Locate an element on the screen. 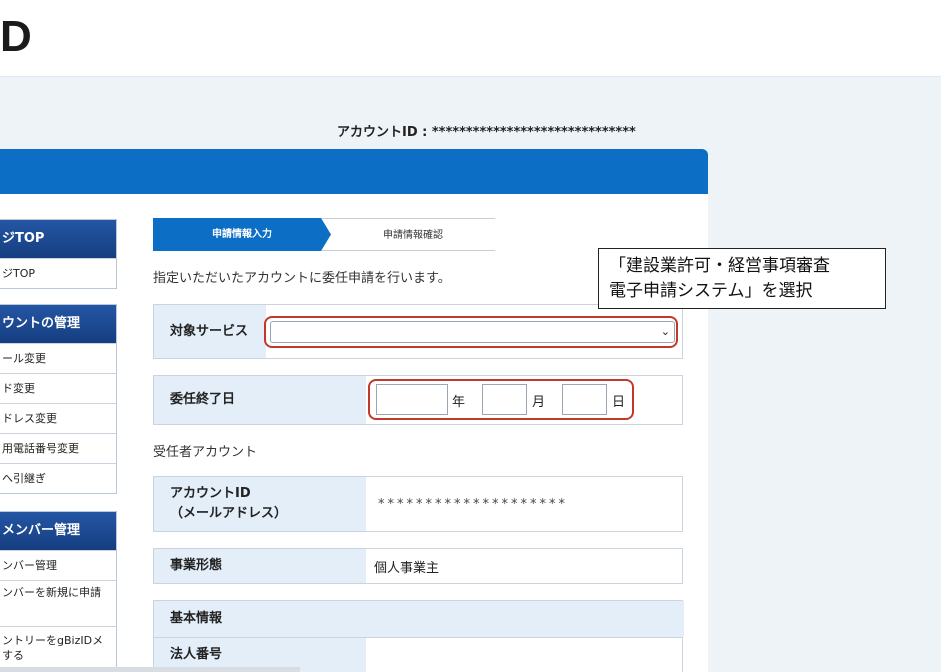 This screenshot has height=672, width=941. sidebar-heading-mypage: ジTOP is located at coordinates (58, 239).